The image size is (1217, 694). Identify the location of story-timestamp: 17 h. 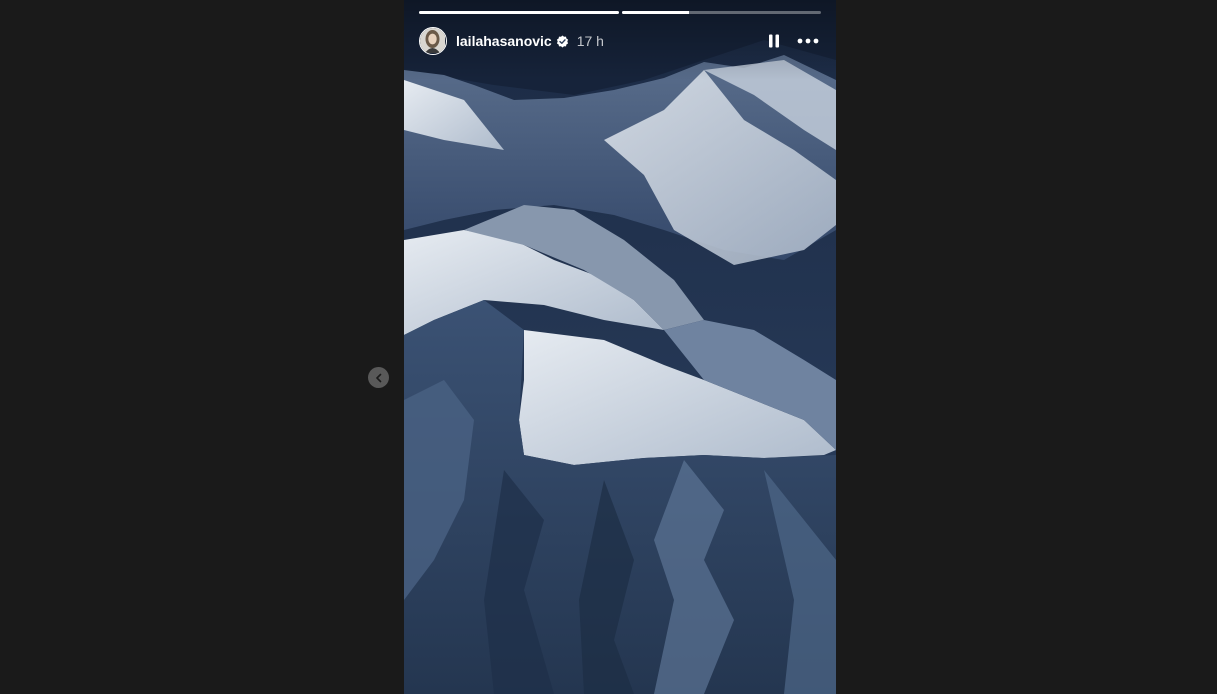
(590, 41).